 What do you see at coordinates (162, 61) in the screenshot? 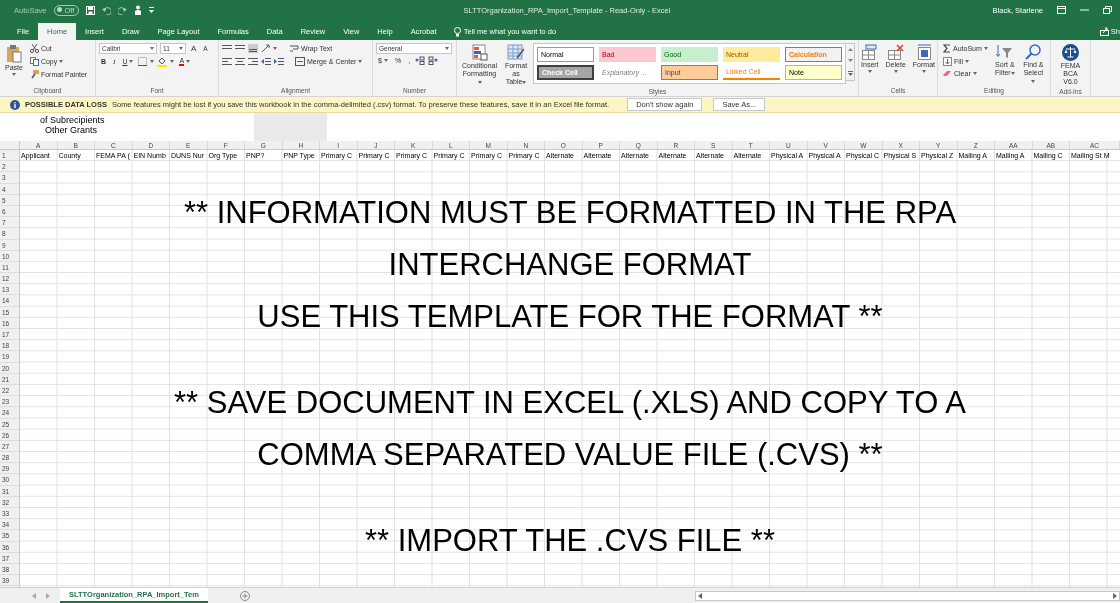
I see `fill-color-icon` at bounding box center [162, 61].